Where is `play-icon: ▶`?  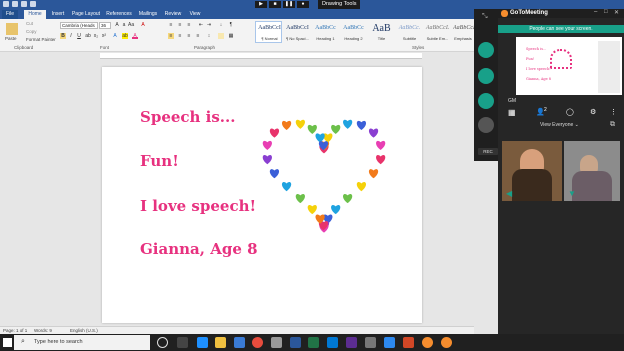 play-icon: ▶ is located at coordinates (261, 4).